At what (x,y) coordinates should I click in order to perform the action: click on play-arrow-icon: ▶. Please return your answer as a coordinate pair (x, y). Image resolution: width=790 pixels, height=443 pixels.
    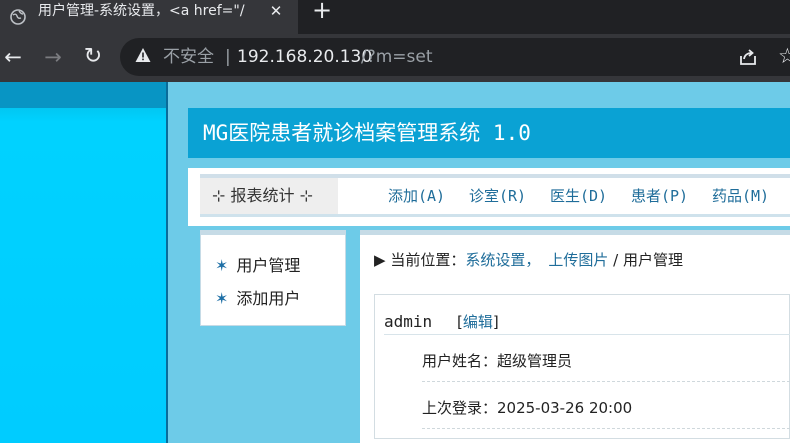
    Looking at the image, I should click on (380, 260).